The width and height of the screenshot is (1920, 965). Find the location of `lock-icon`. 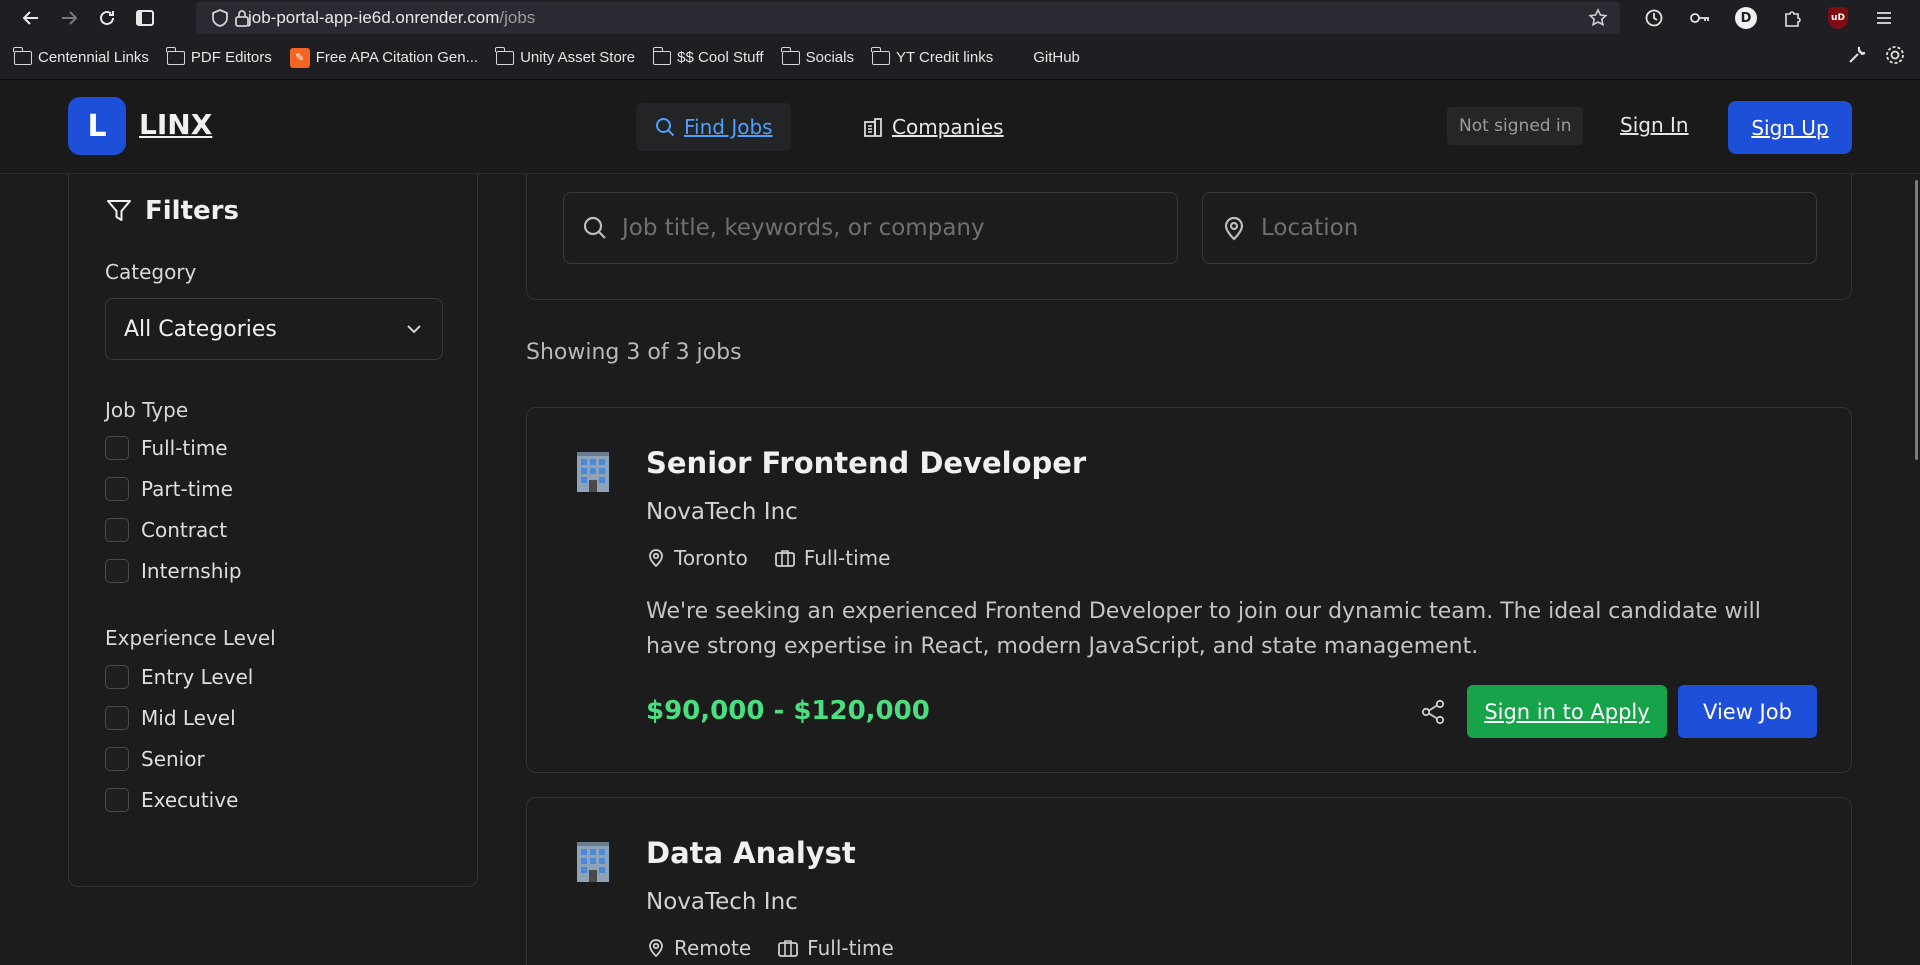

lock-icon is located at coordinates (242, 18).